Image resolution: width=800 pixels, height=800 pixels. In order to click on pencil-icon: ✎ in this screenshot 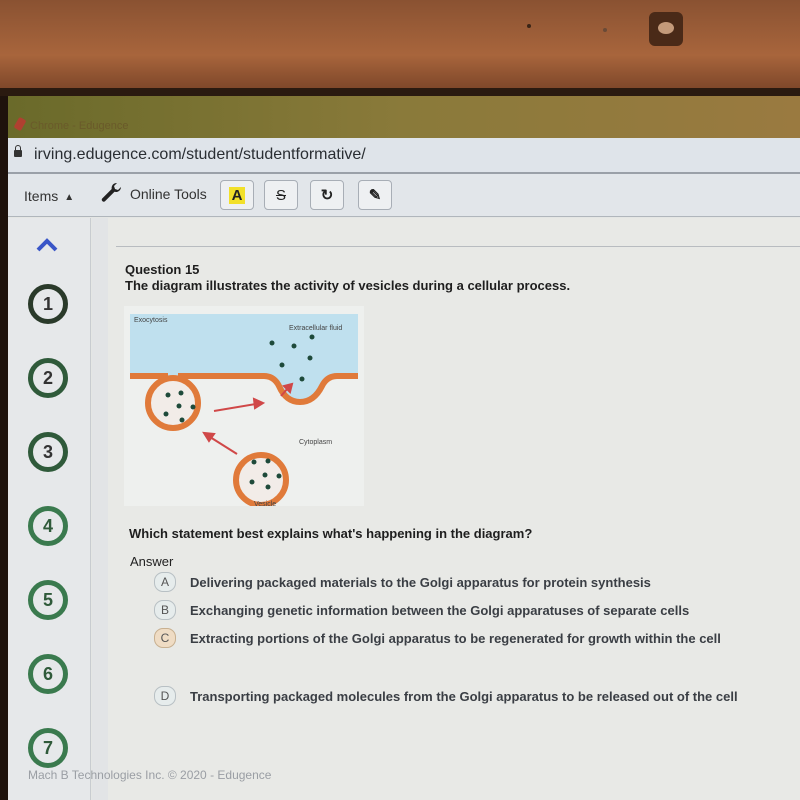, I will do `click(375, 195)`.